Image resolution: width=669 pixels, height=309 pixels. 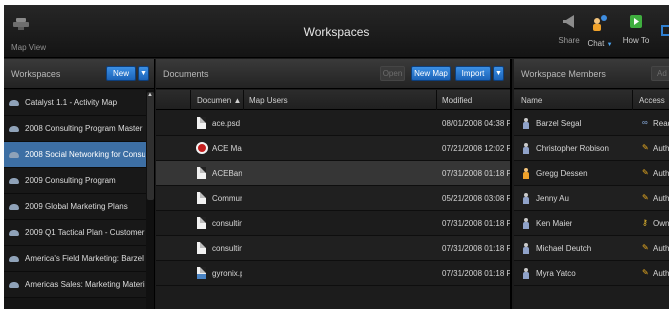 I want to click on document-row: ace.psd 08/01/2008 04:38 PM, so click(x=333, y=123).